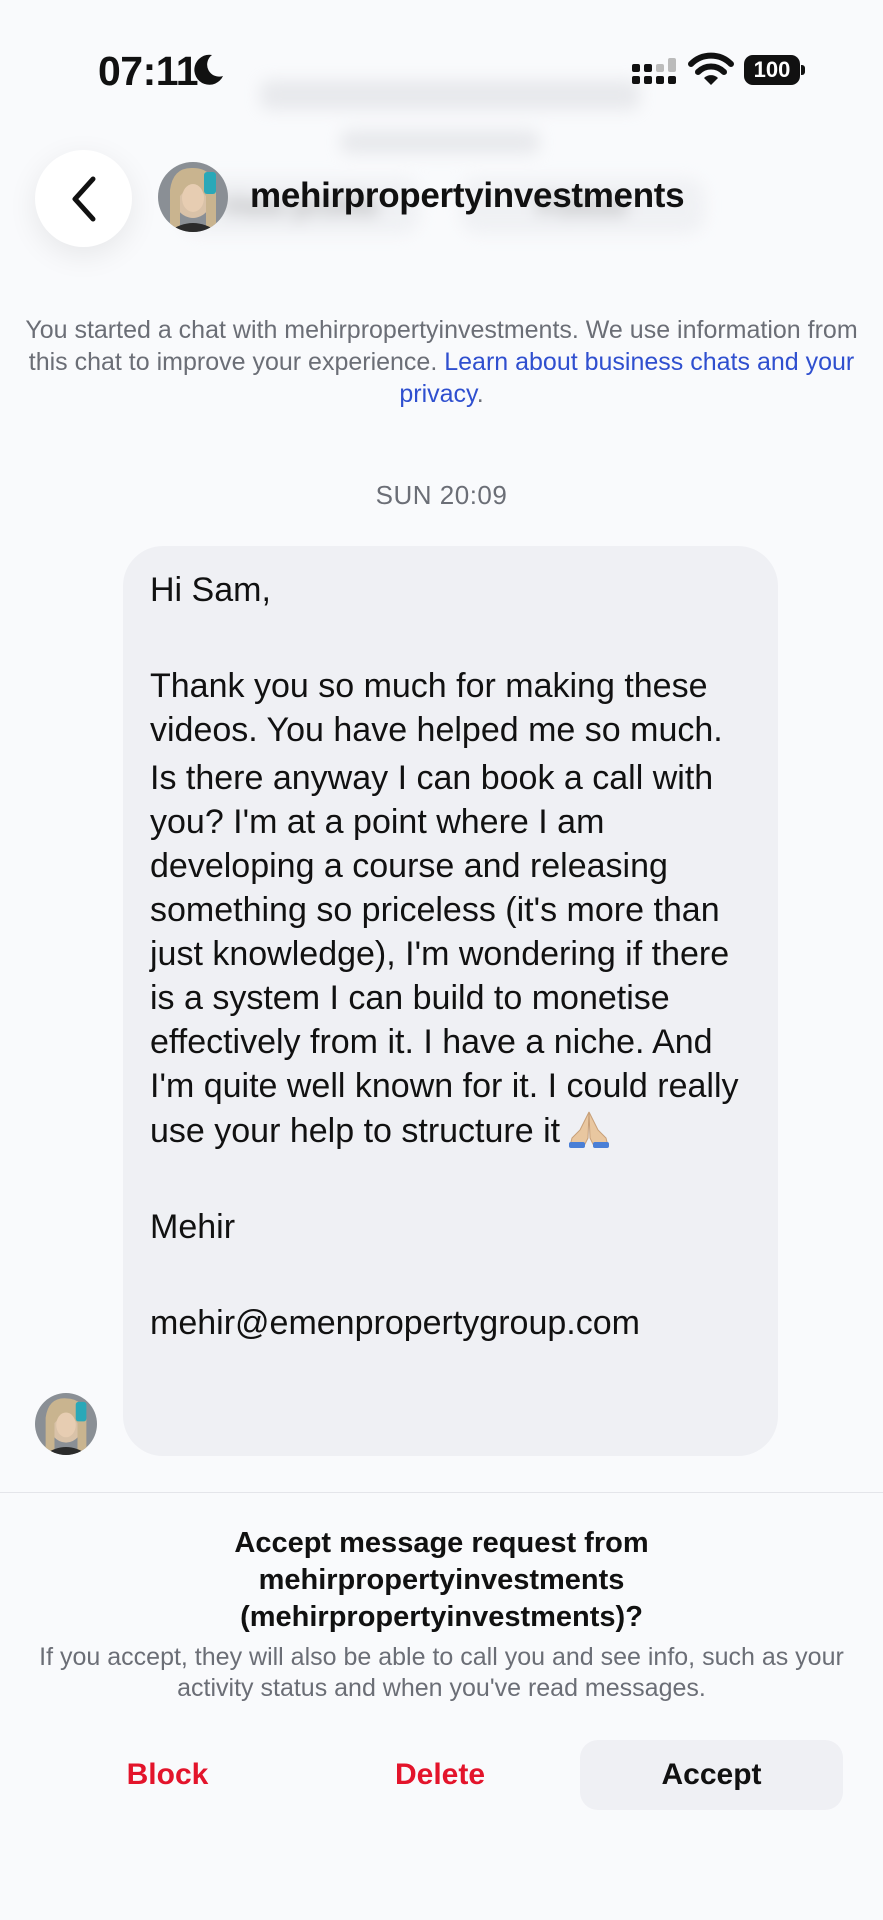 The image size is (883, 1920). Describe the element at coordinates (193, 1227) in the screenshot. I see `message-signature: Mehir` at that location.